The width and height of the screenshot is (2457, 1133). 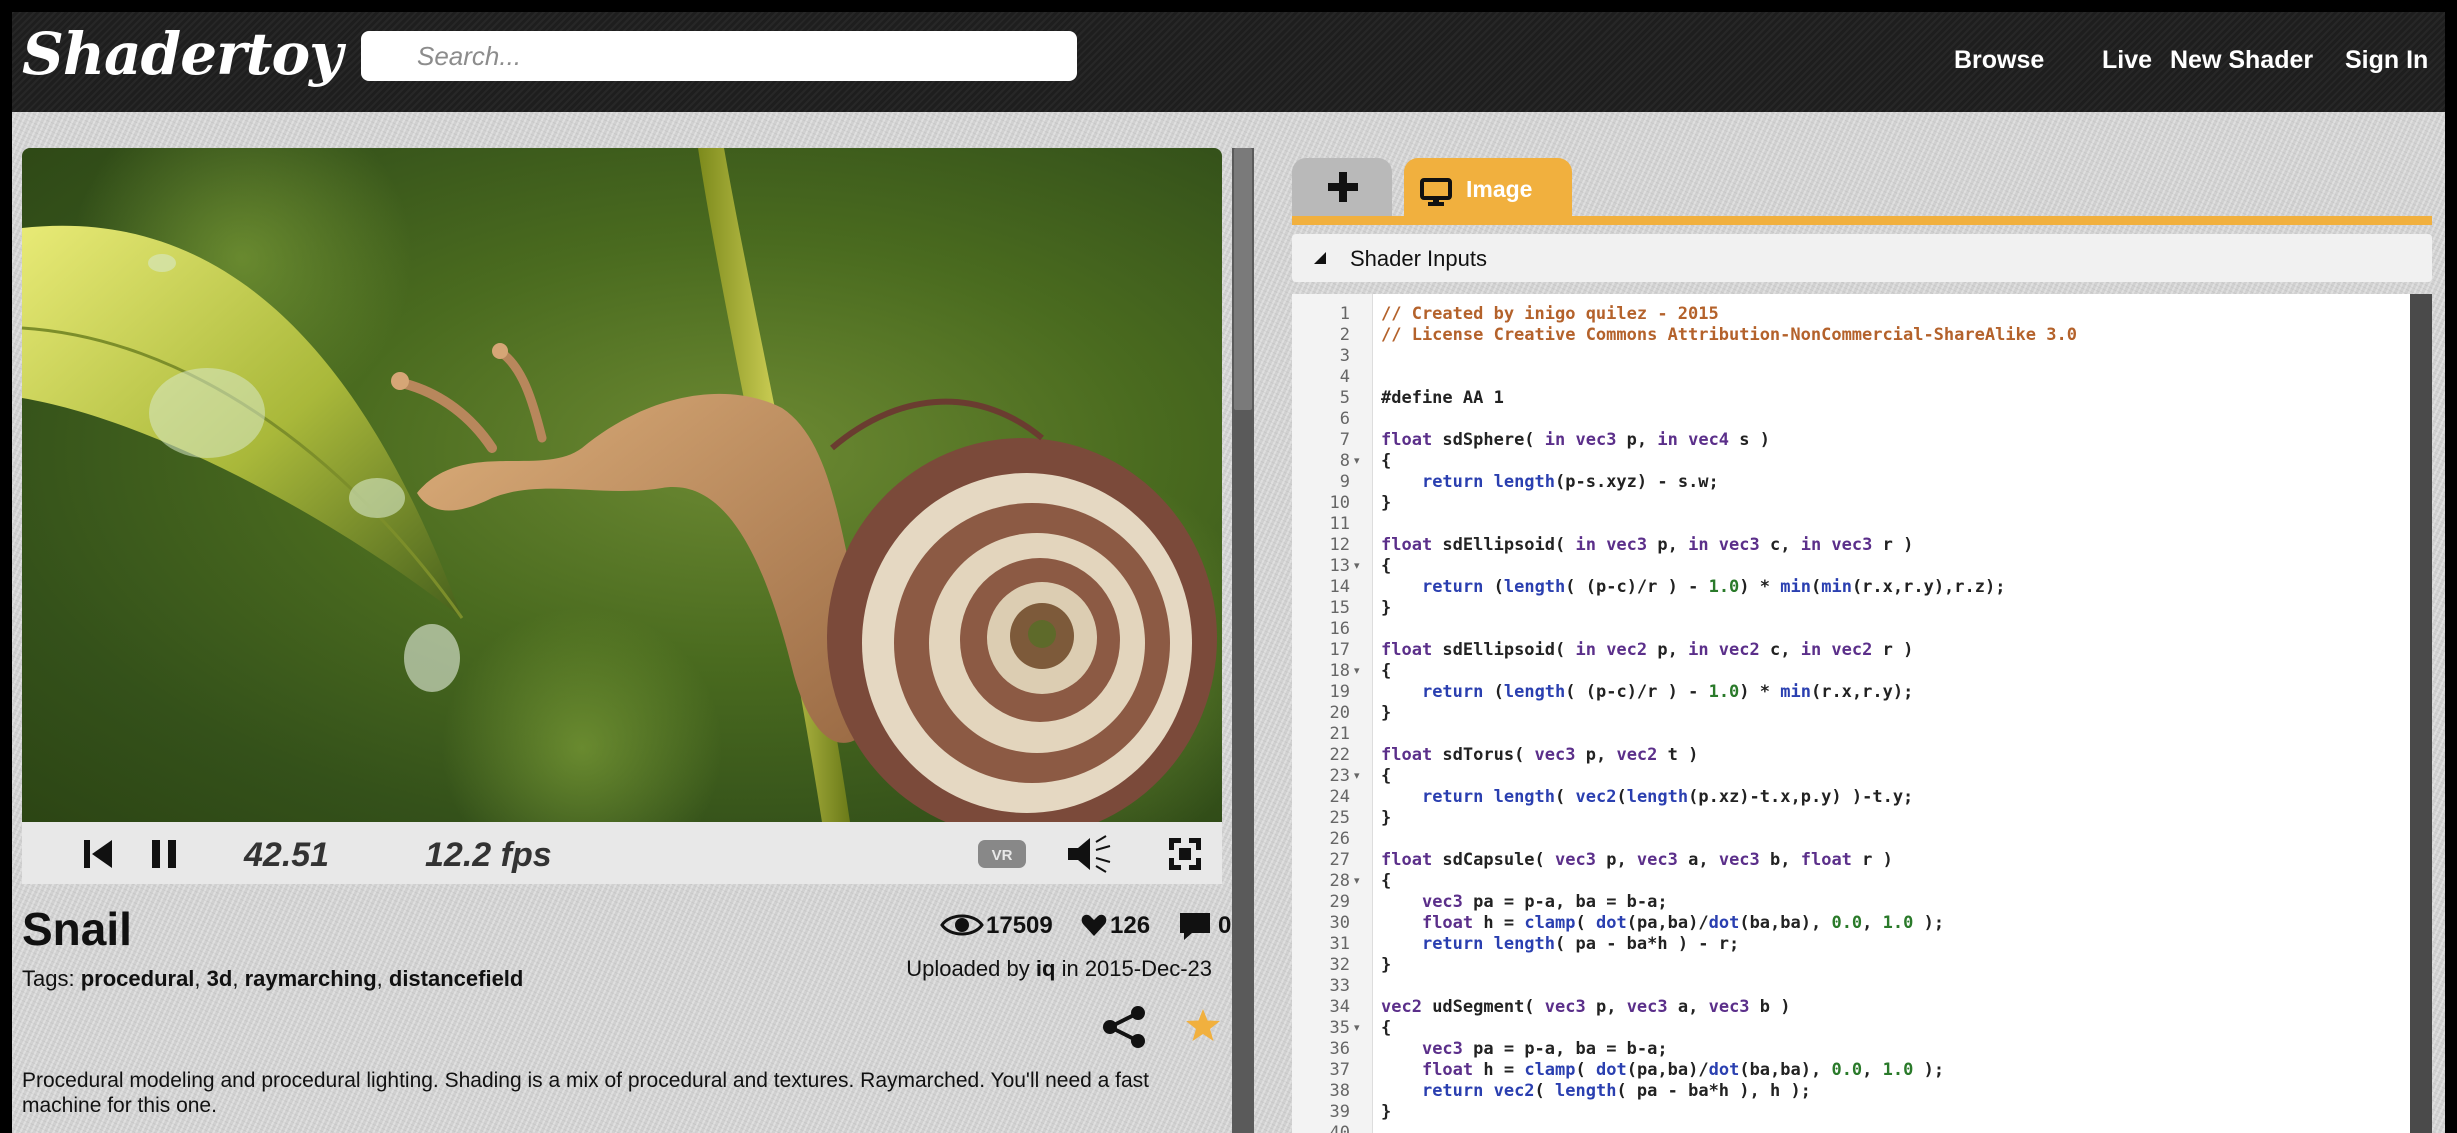 I want to click on code-line: vec2 udSegment( vec3 p, vec3 a, vec3 b ), so click(x=1586, y=1007).